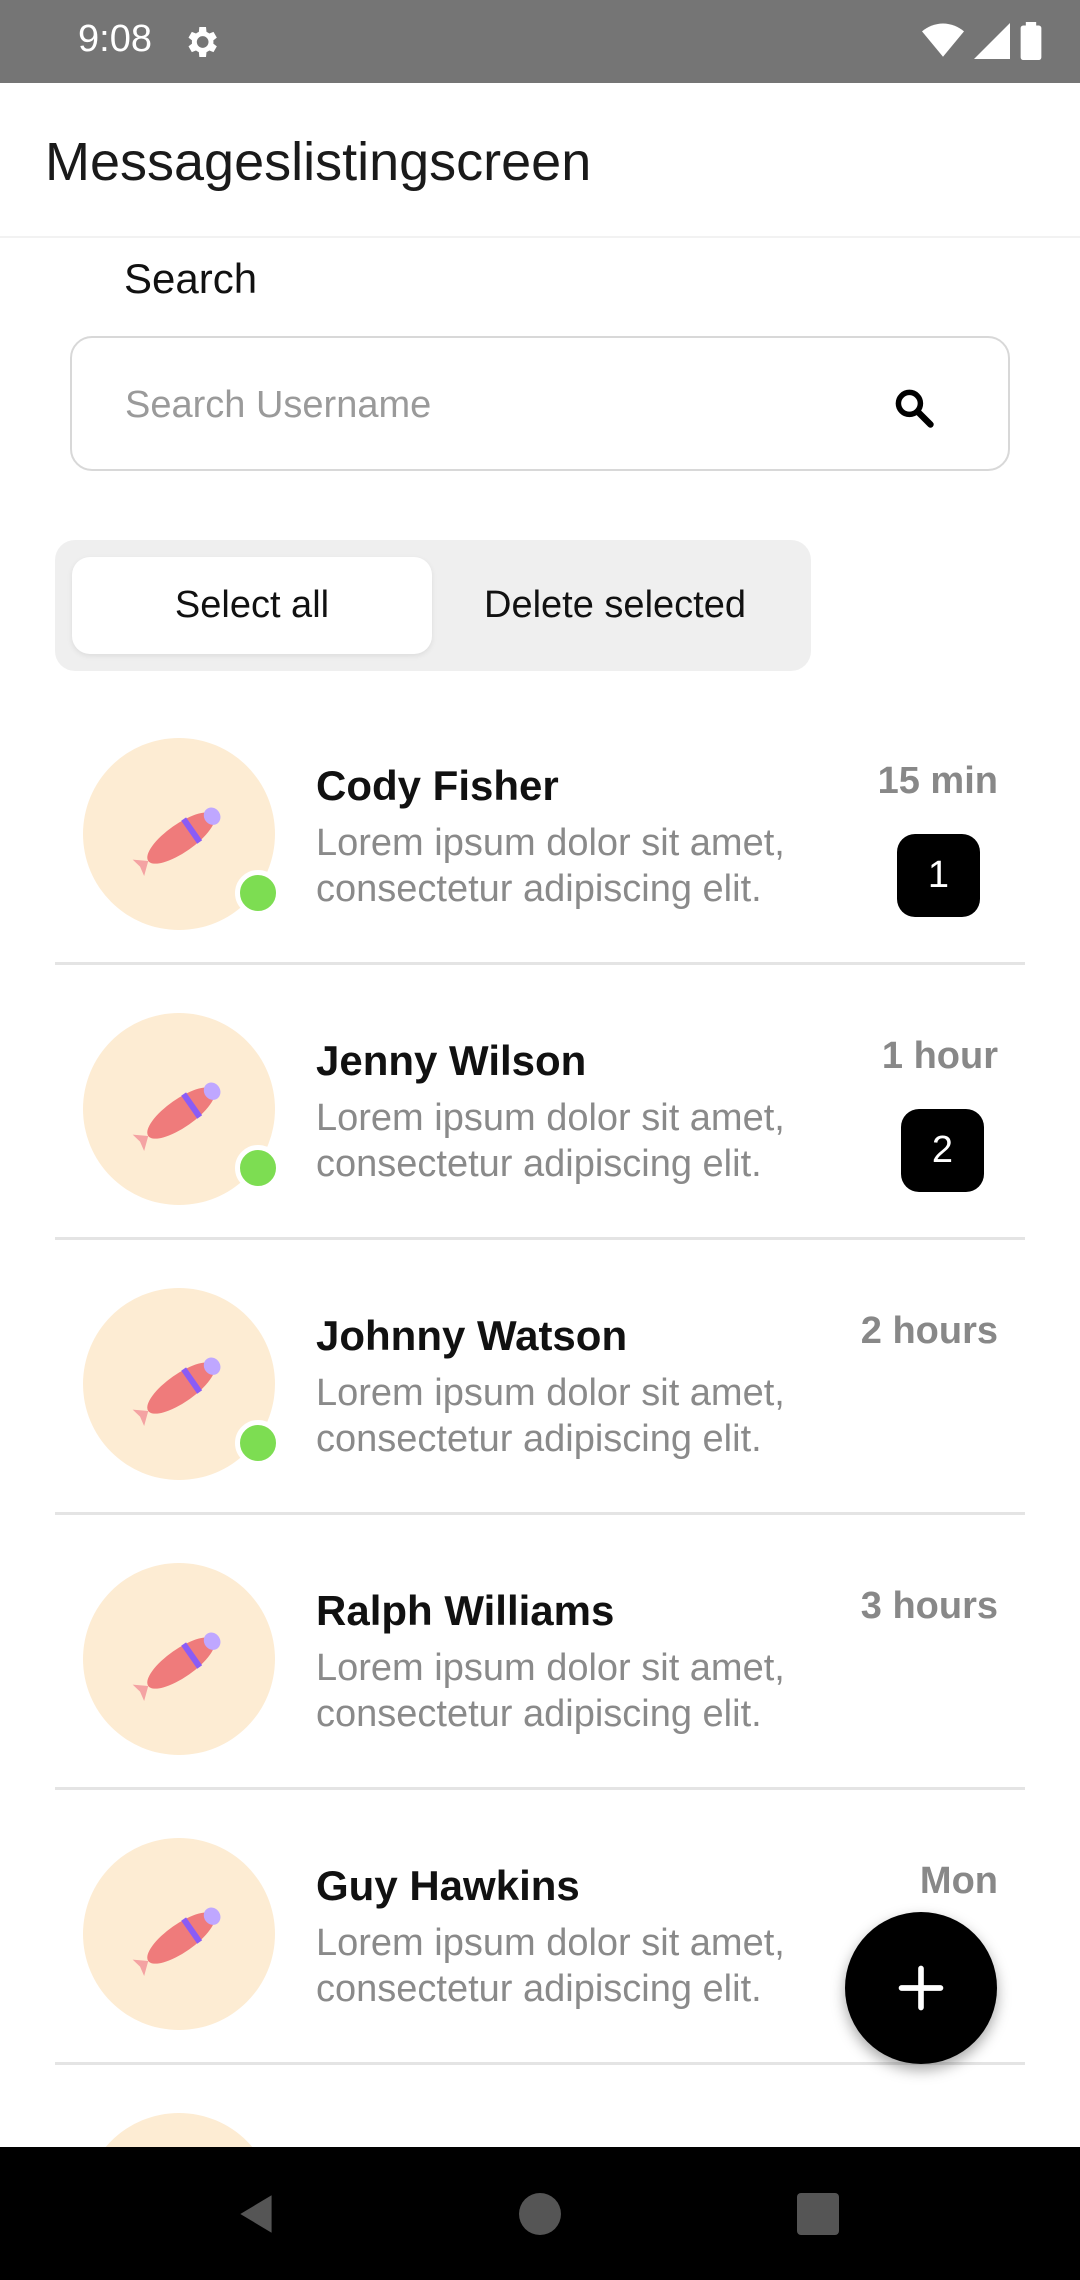  What do you see at coordinates (202, 42) in the screenshot?
I see `gear-icon` at bounding box center [202, 42].